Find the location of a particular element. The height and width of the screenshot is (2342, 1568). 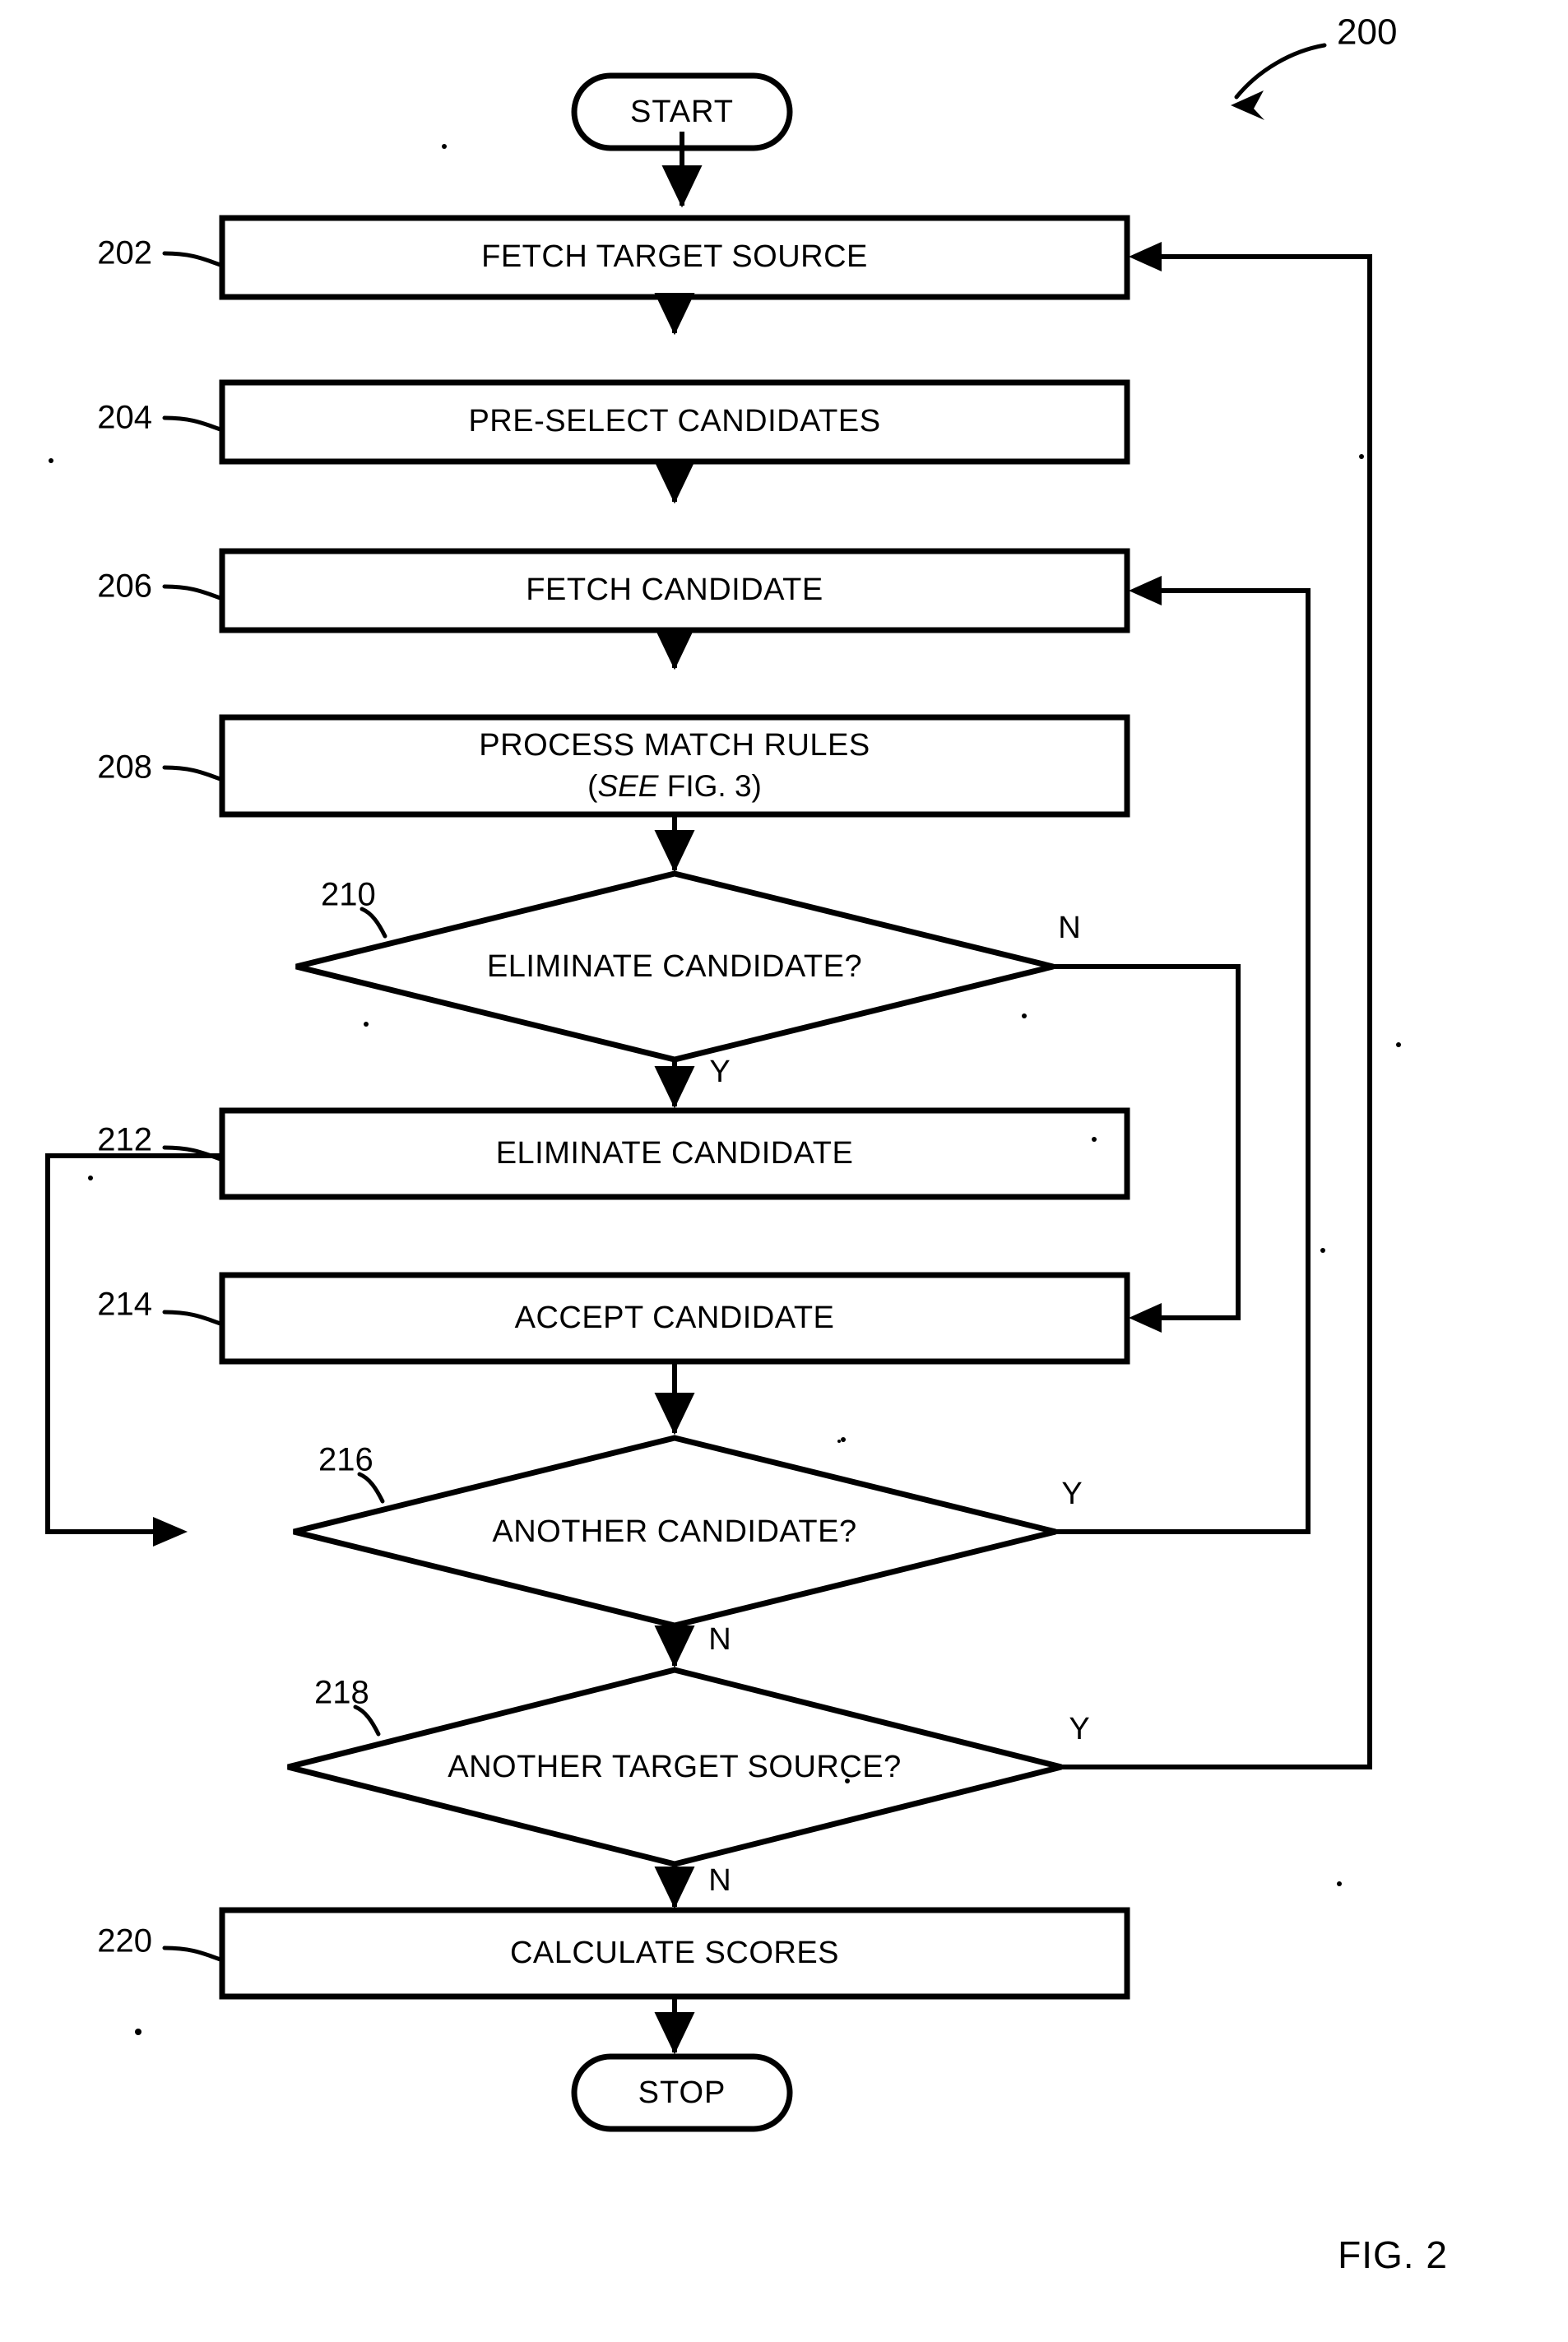

branch-label-216-Y: Y is located at coordinates (1071, 1494).